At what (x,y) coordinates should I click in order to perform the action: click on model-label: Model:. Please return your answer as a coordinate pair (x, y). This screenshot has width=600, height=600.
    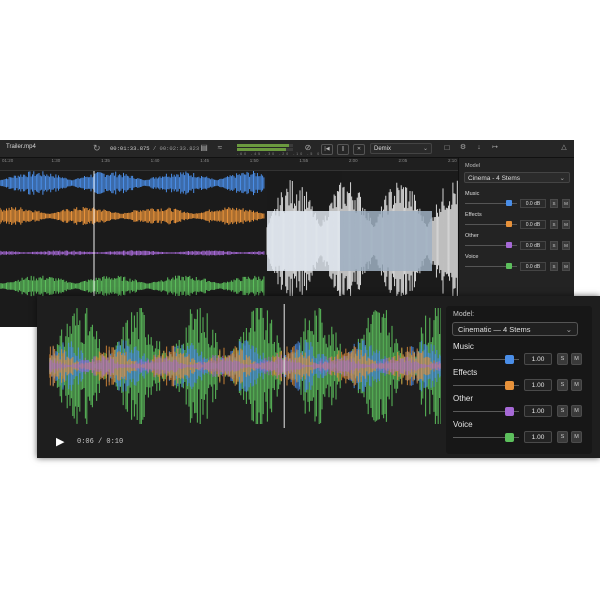
    Looking at the image, I should click on (464, 314).